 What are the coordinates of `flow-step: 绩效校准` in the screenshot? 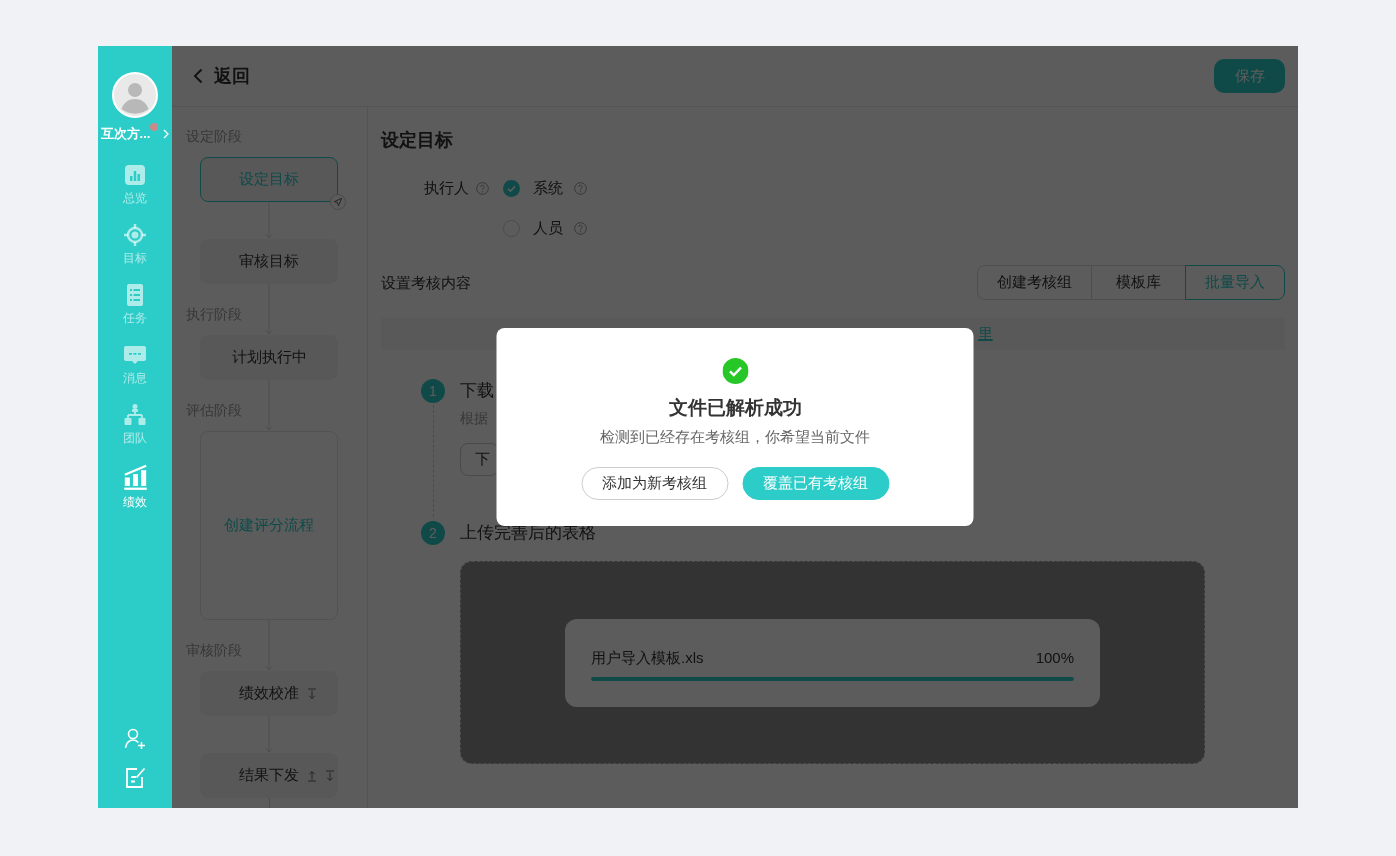 It's located at (269, 693).